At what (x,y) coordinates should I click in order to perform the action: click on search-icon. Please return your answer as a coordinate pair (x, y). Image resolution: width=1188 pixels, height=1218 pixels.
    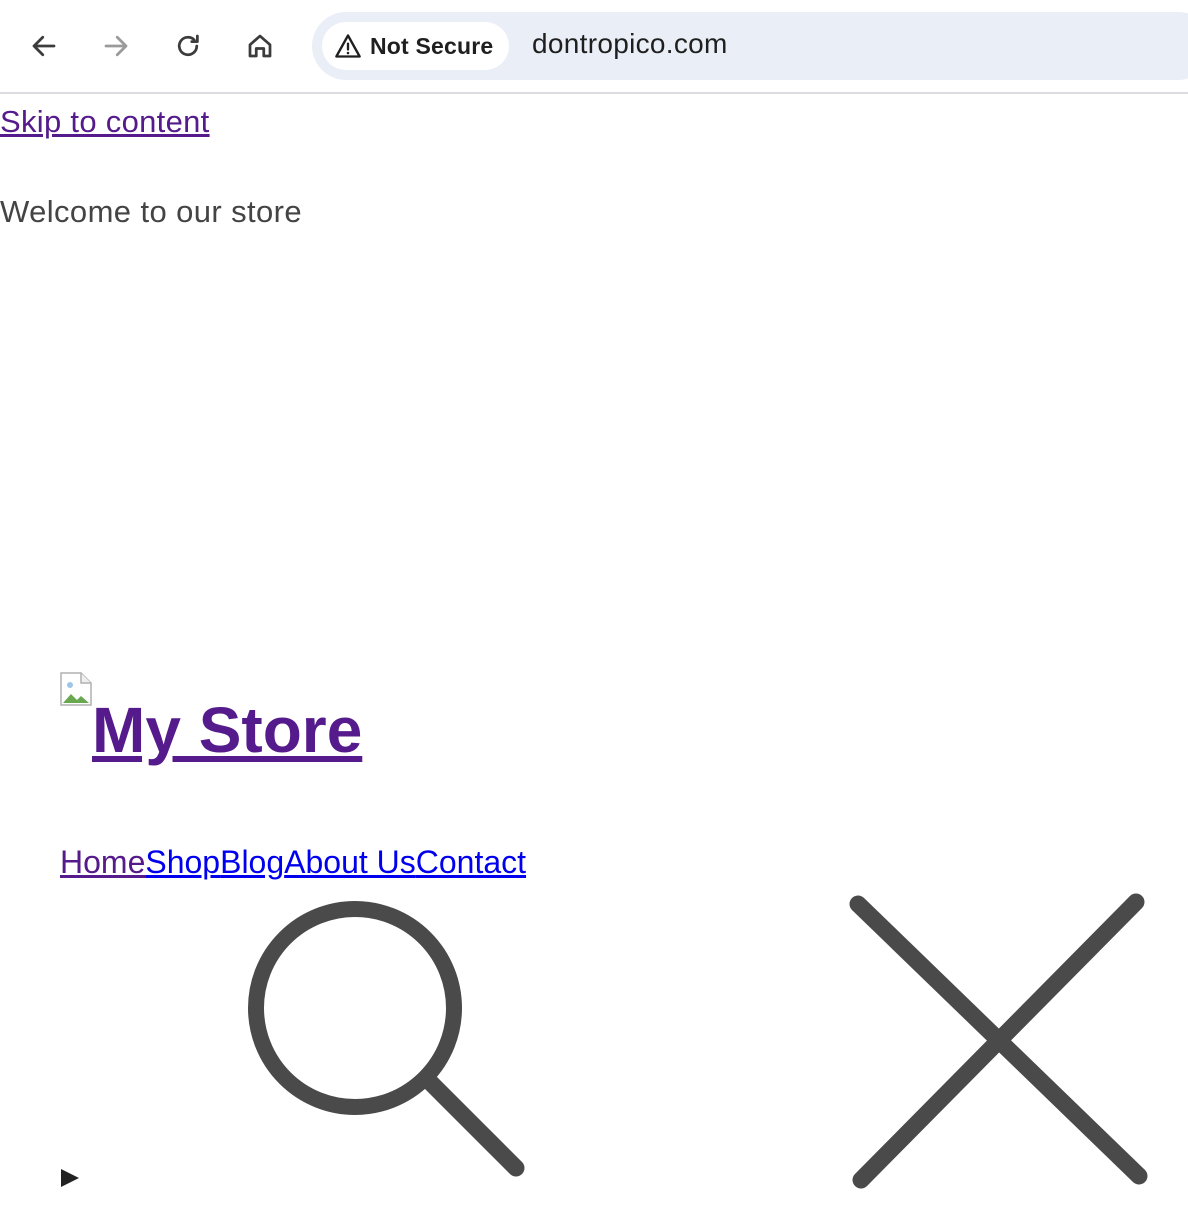
    Looking at the image, I should click on (386, 1039).